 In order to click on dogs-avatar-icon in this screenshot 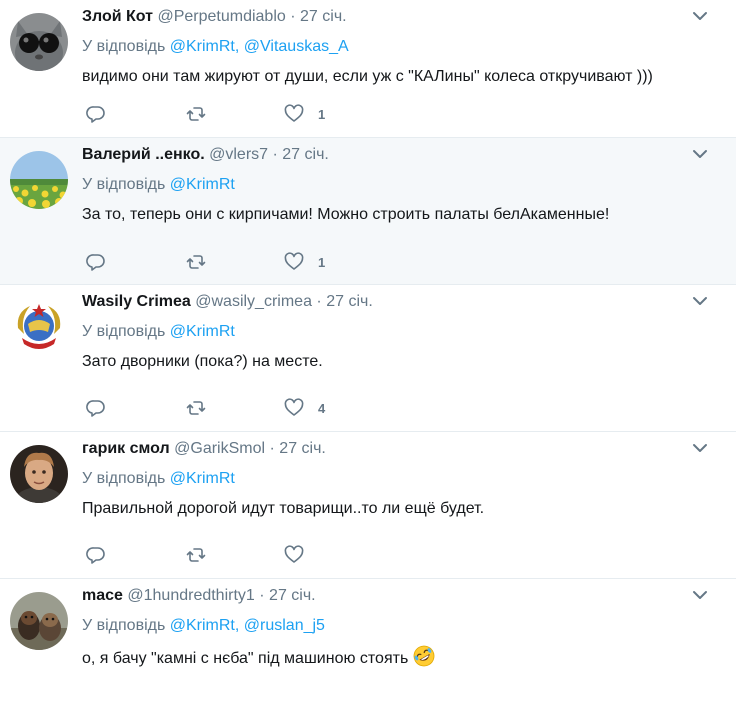, I will do `click(39, 621)`.